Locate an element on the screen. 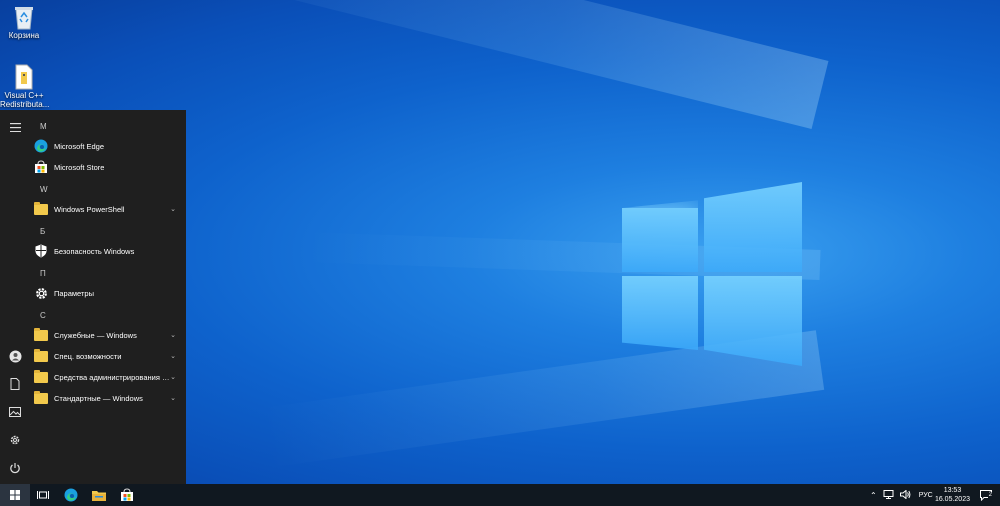  task-view-button is located at coordinates (43, 495).